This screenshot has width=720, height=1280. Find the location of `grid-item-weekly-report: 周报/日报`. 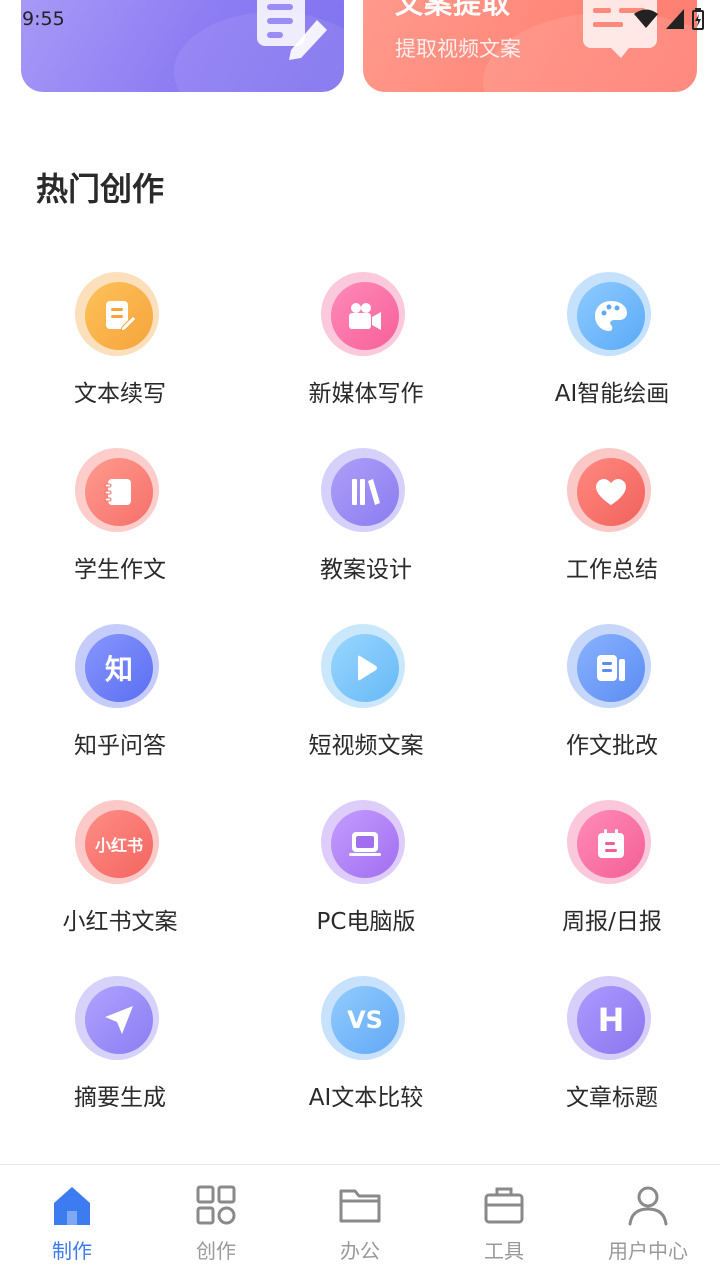

grid-item-weekly-report: 周报/日报 is located at coordinates (606, 886).